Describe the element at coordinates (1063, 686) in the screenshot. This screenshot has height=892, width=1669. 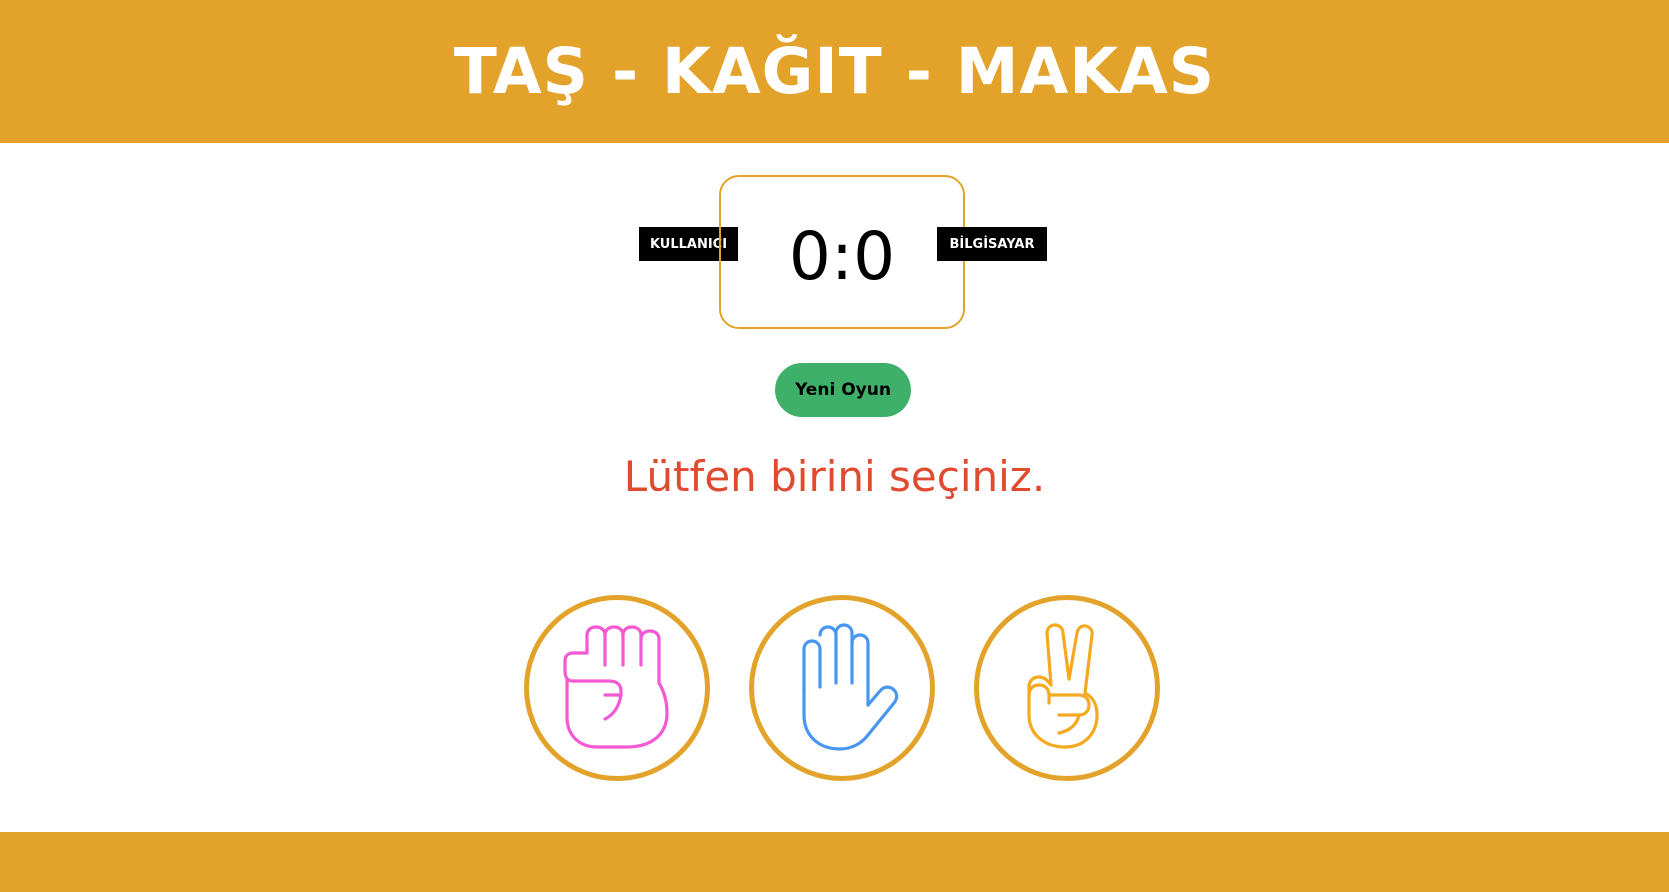
I see `victory-hand-icon` at that location.